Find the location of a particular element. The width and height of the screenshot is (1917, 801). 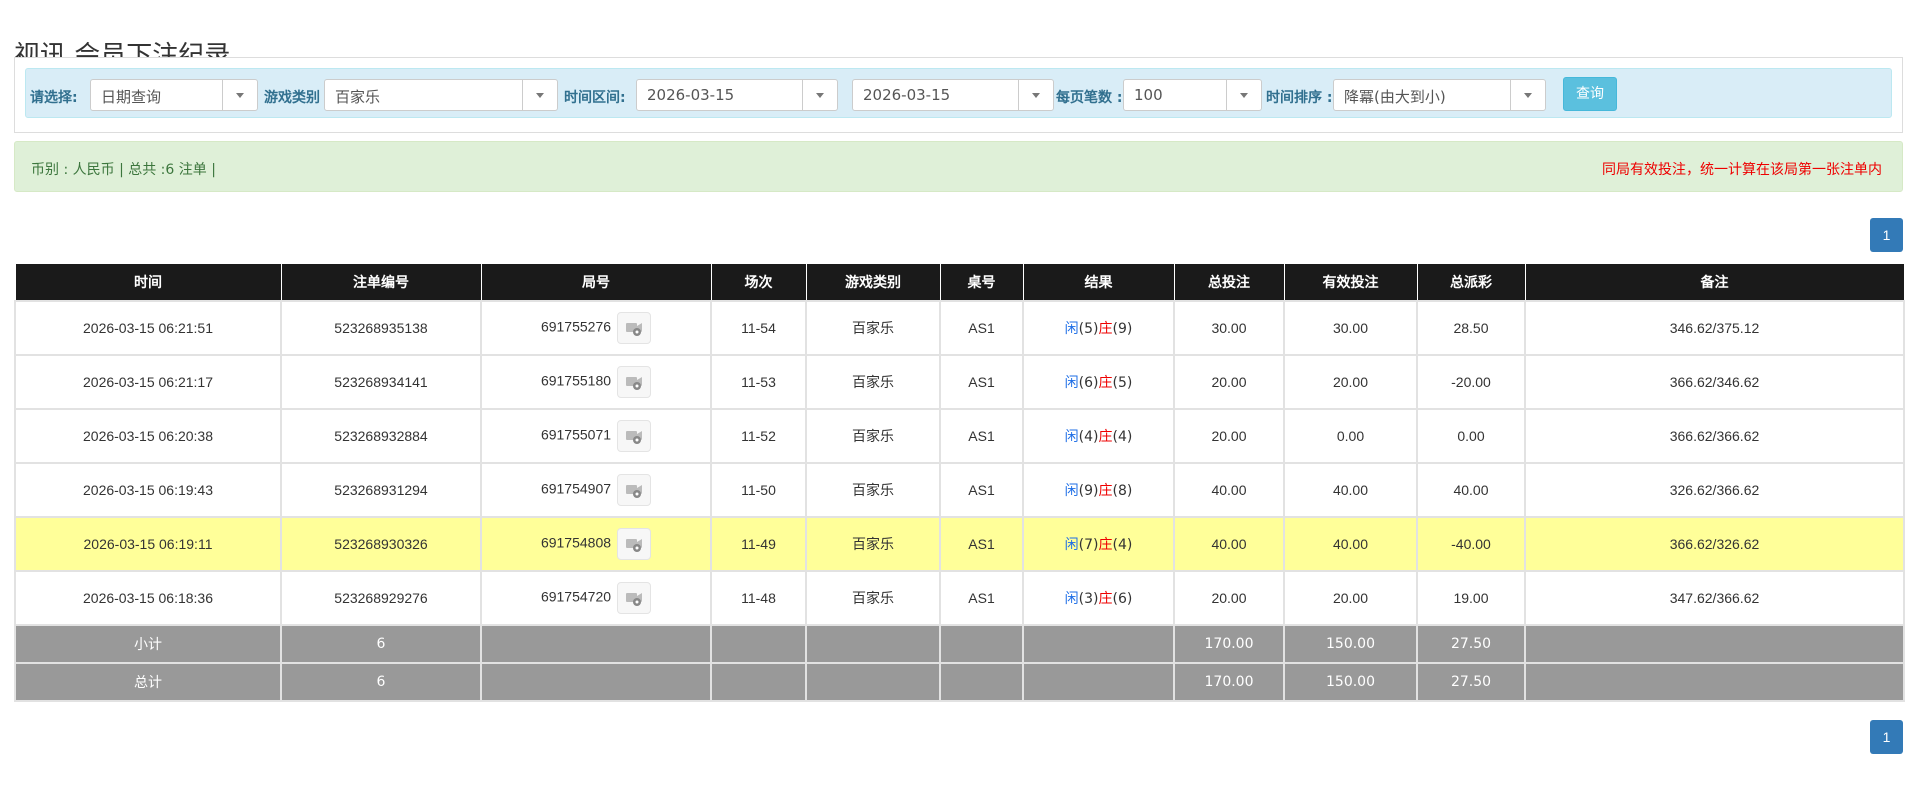

date-to-select: 2026-03-15 is located at coordinates (953, 95).